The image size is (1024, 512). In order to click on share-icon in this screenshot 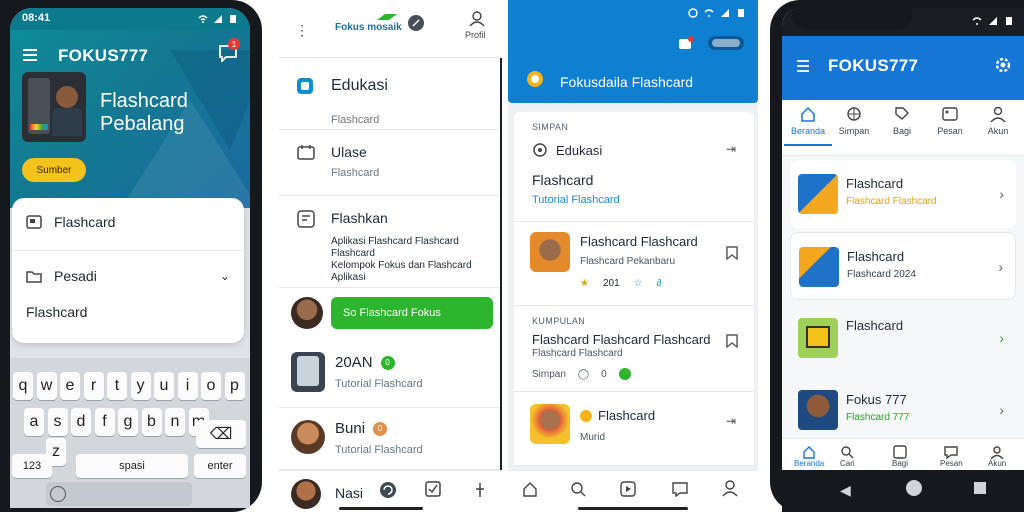, I will do `click(686, 43)`.